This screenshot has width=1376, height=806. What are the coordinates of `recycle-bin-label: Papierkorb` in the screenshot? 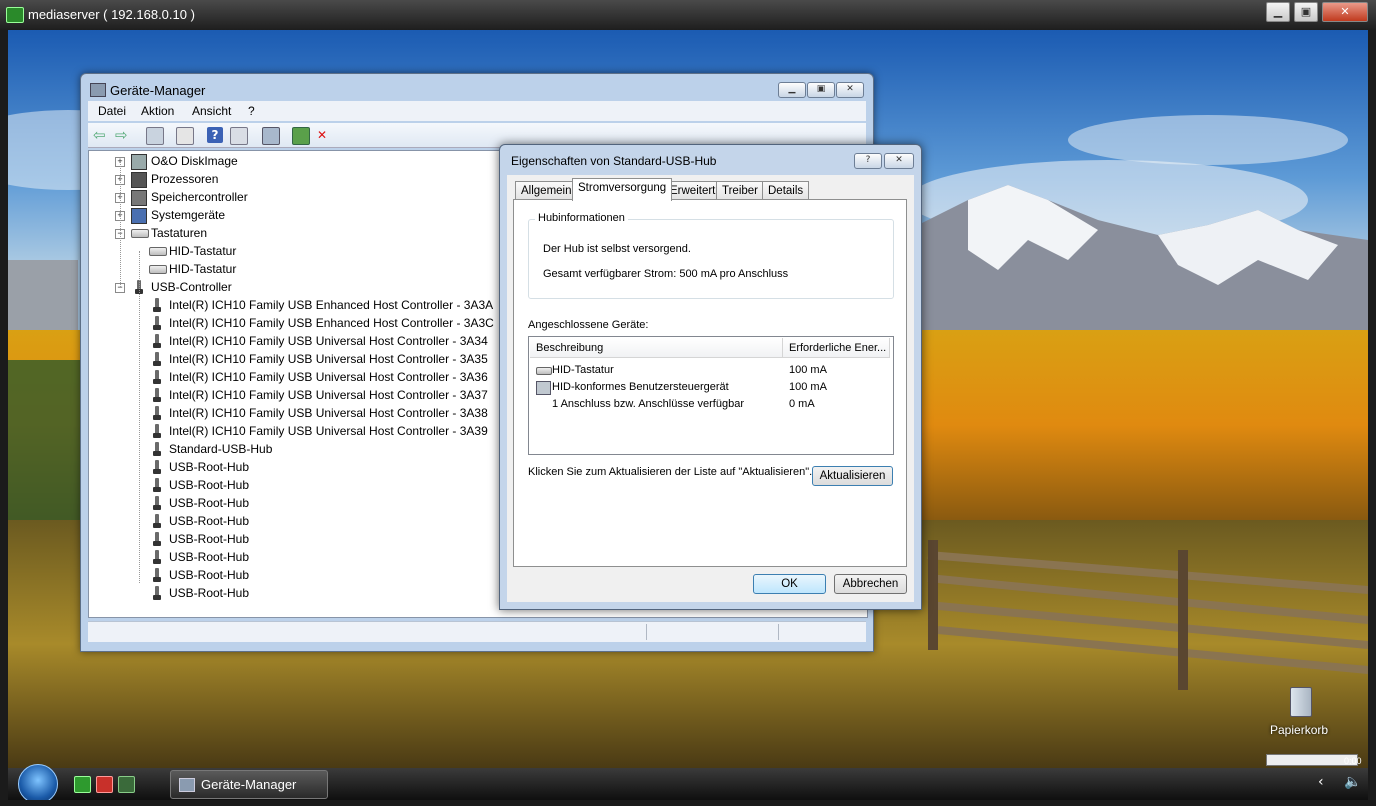 It's located at (1299, 730).